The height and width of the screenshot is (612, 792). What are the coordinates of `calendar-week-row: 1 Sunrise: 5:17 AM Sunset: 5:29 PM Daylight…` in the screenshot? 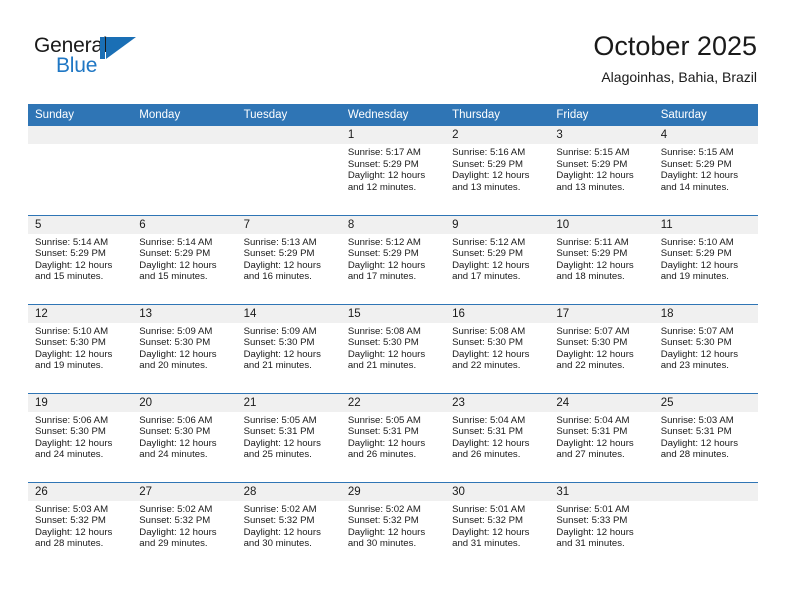 It's located at (393, 170).